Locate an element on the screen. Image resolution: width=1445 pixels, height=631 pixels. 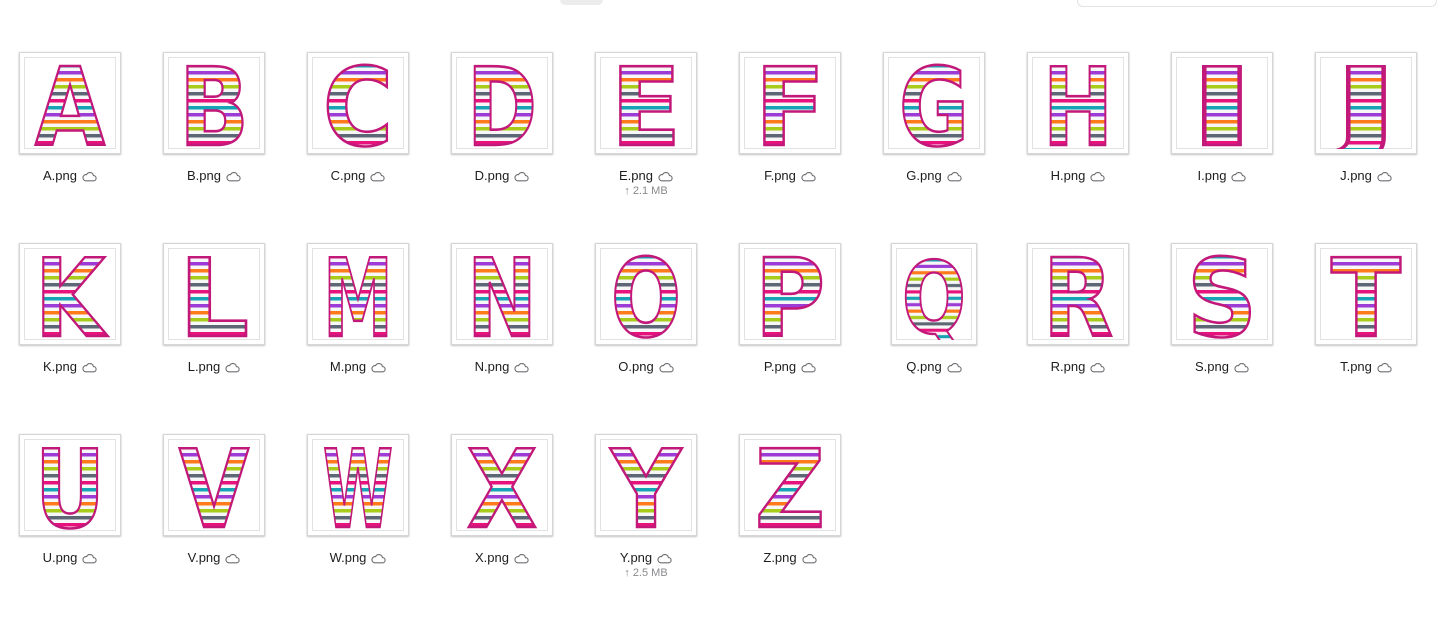
file-thumbnail: D is located at coordinates (502, 103).